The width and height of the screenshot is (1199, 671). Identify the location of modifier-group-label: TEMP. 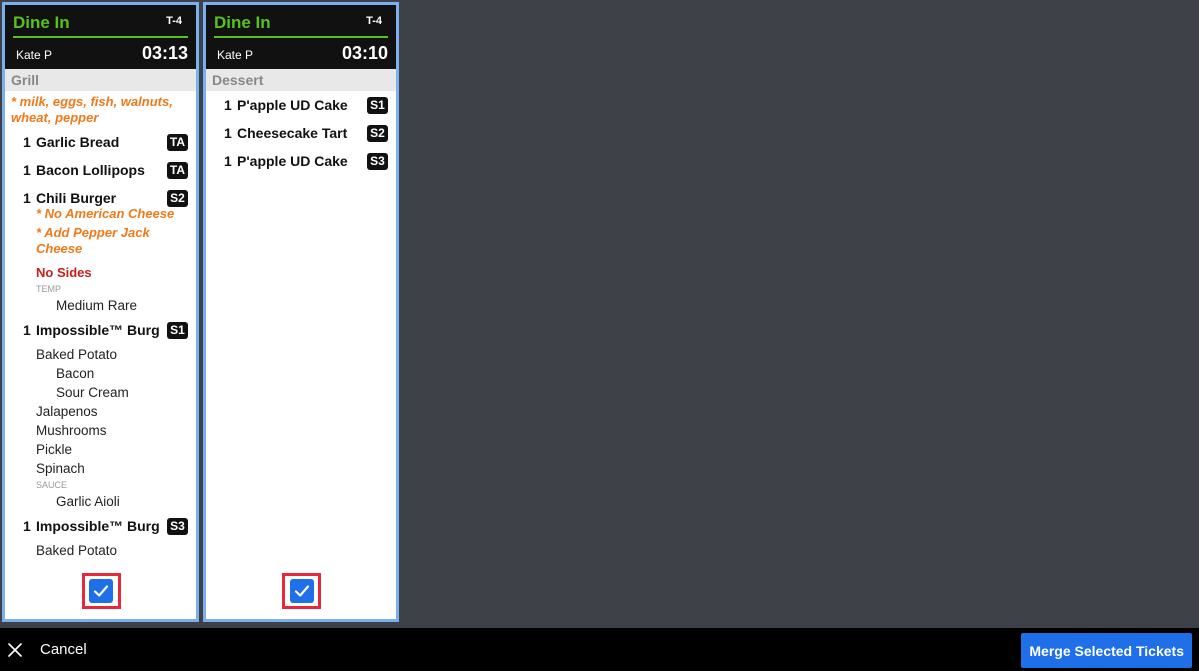
(49, 289).